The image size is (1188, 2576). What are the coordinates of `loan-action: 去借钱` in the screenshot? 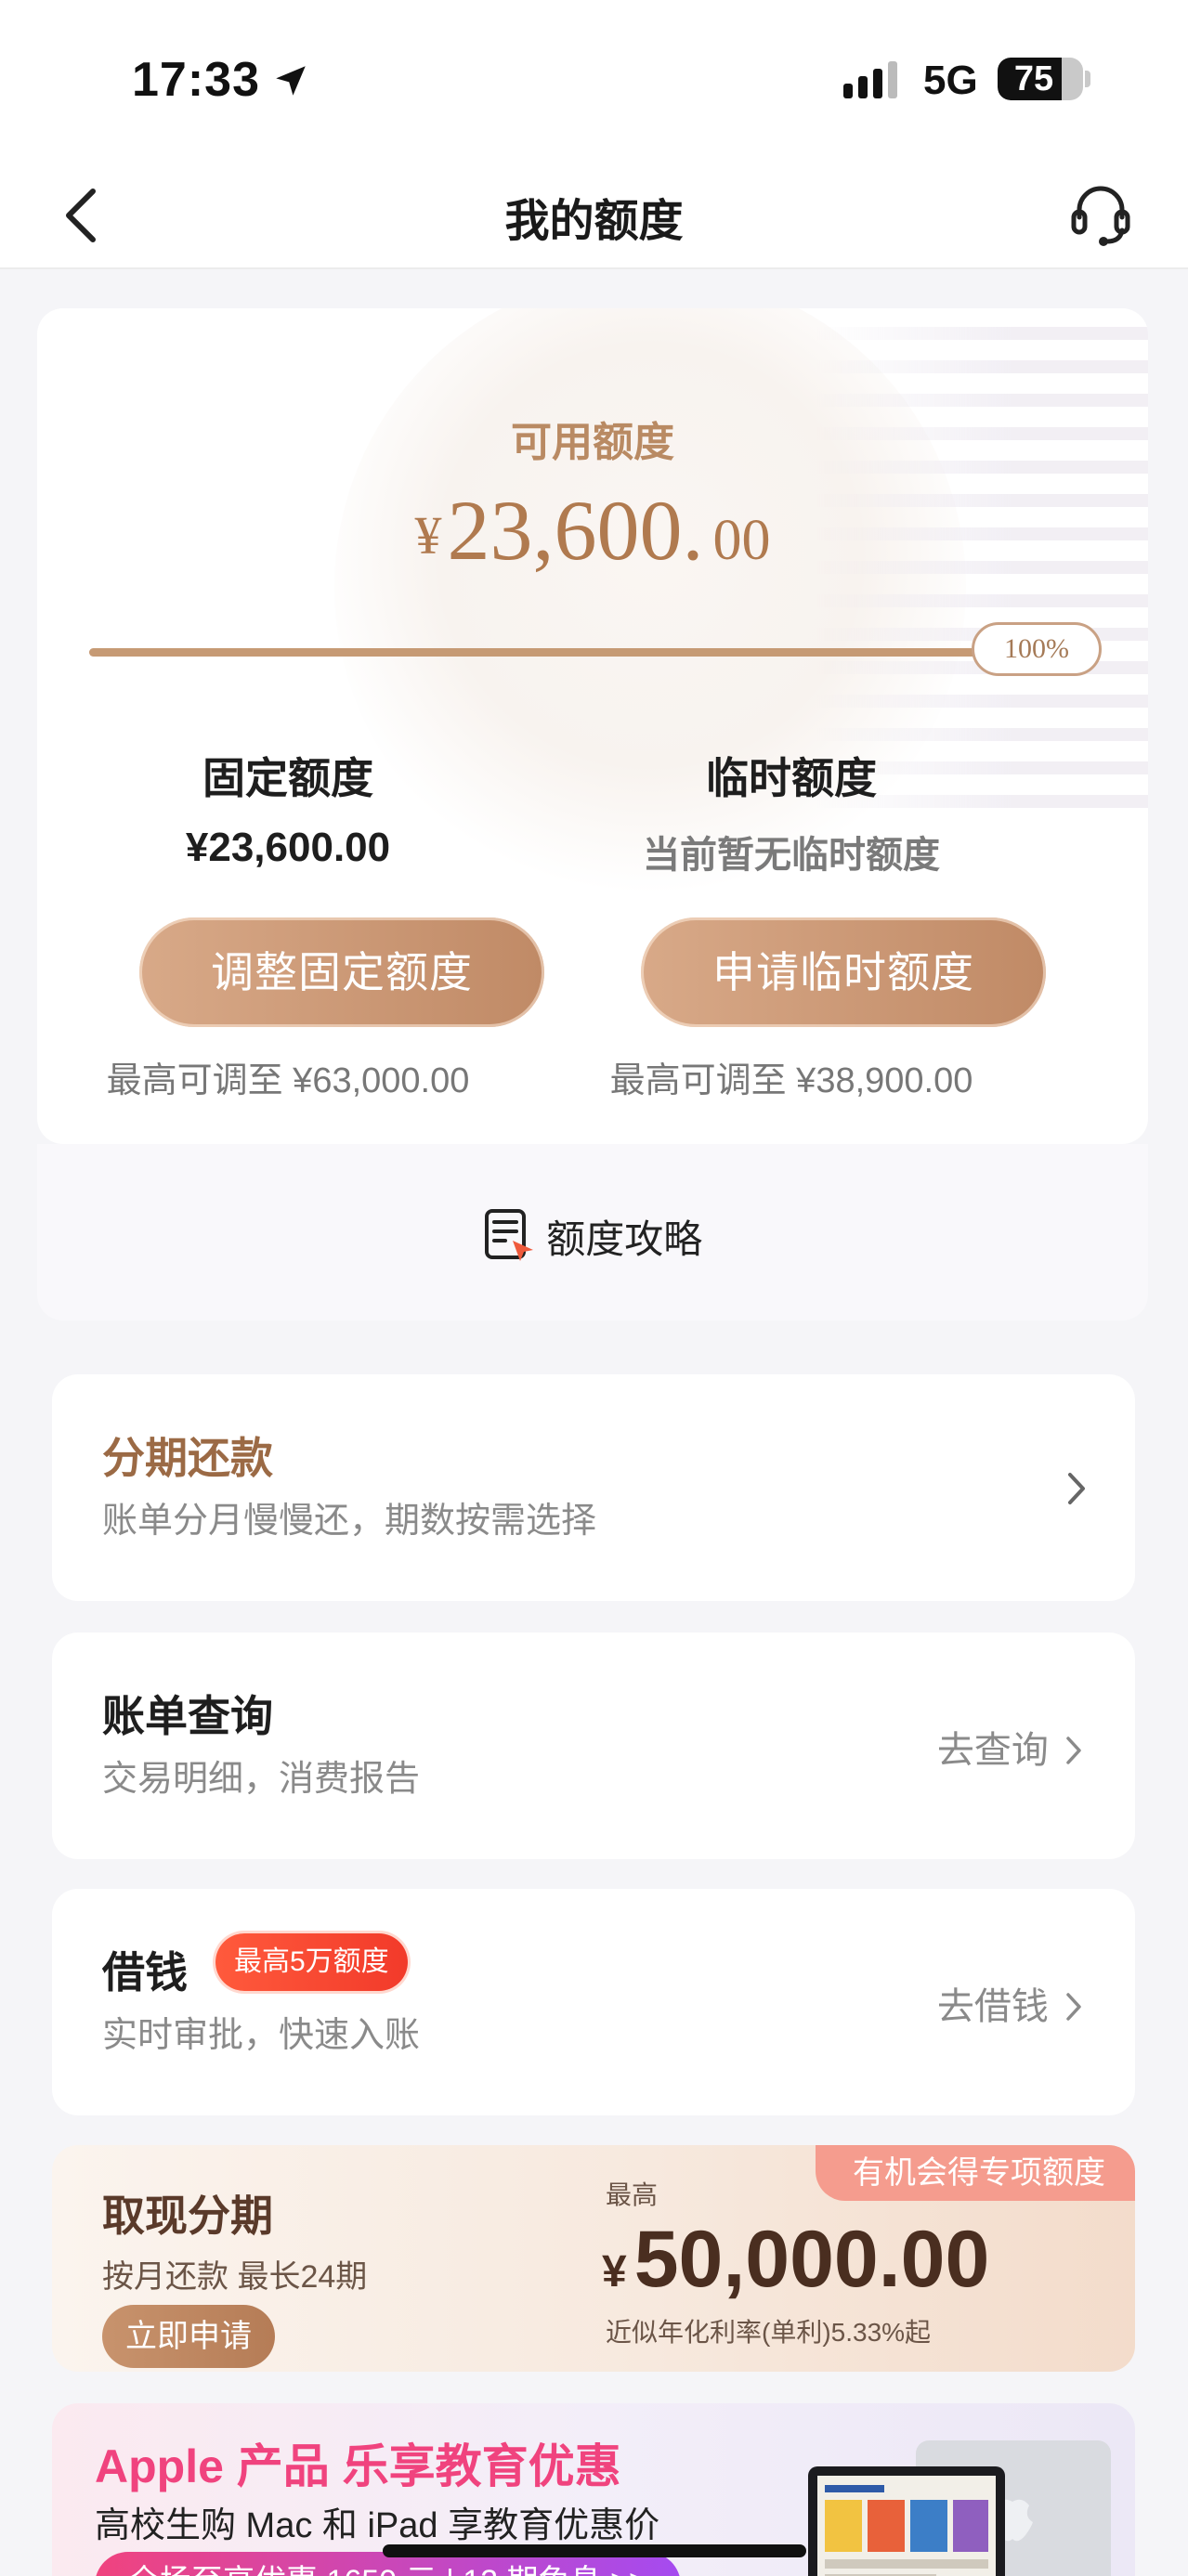 It's located at (1010, 2003).